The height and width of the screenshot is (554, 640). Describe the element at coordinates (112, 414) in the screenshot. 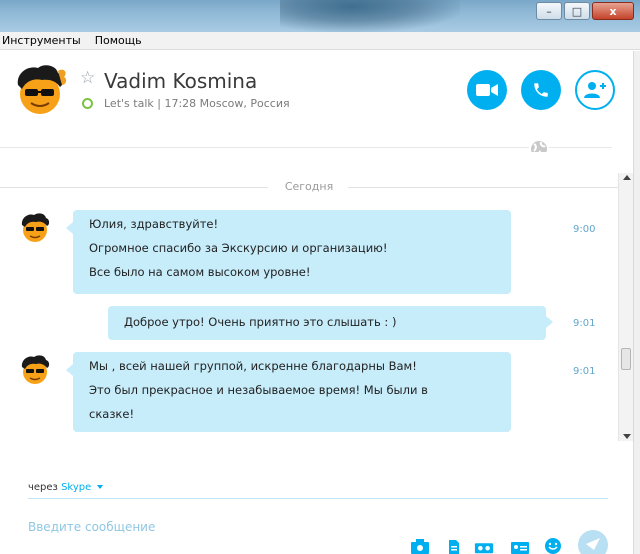

I see `message-text: сказке!` at that location.